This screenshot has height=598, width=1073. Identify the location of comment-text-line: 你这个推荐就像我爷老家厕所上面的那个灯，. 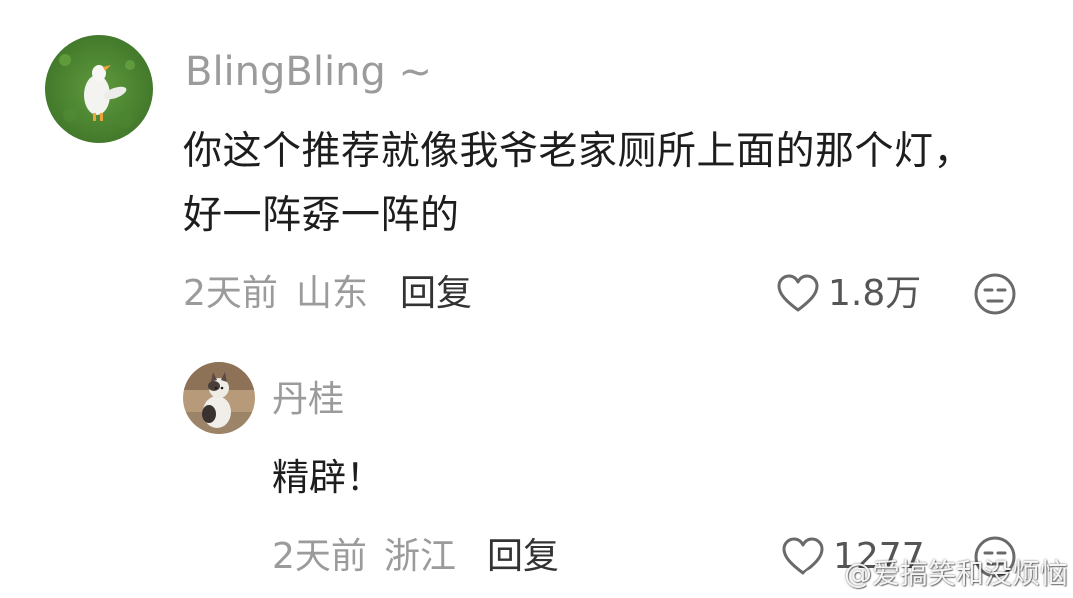
(578, 151).